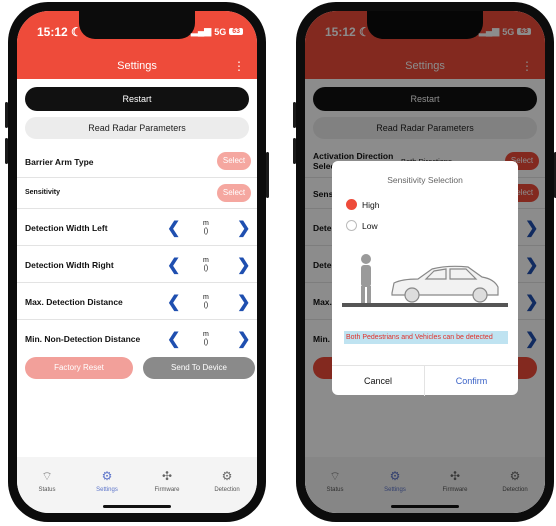 The image size is (556, 526). What do you see at coordinates (107, 490) in the screenshot?
I see `tab-label: Settings` at bounding box center [107, 490].